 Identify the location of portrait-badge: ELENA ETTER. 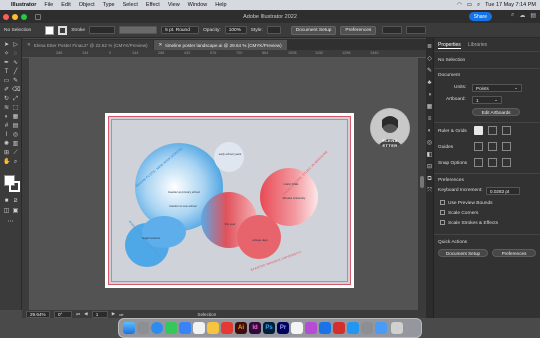
(390, 128).